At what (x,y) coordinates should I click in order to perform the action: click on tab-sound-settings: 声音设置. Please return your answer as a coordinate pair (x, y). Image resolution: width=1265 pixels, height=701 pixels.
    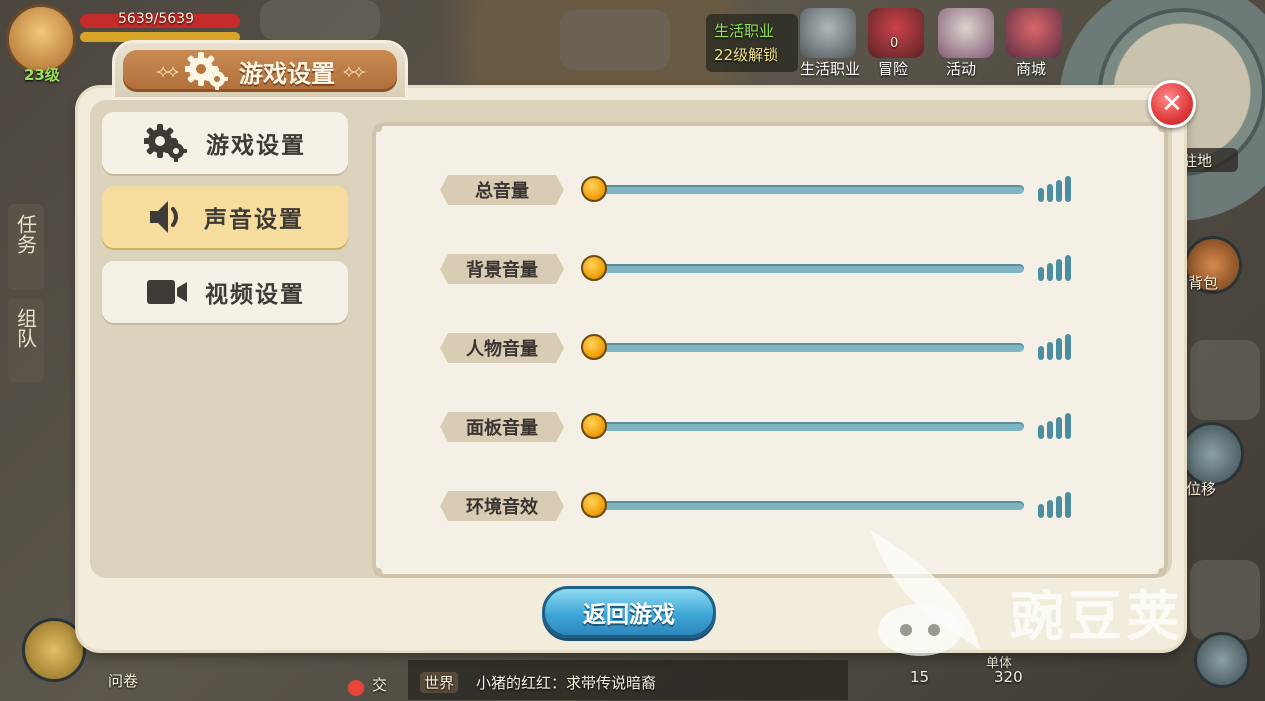
    Looking at the image, I should click on (225, 217).